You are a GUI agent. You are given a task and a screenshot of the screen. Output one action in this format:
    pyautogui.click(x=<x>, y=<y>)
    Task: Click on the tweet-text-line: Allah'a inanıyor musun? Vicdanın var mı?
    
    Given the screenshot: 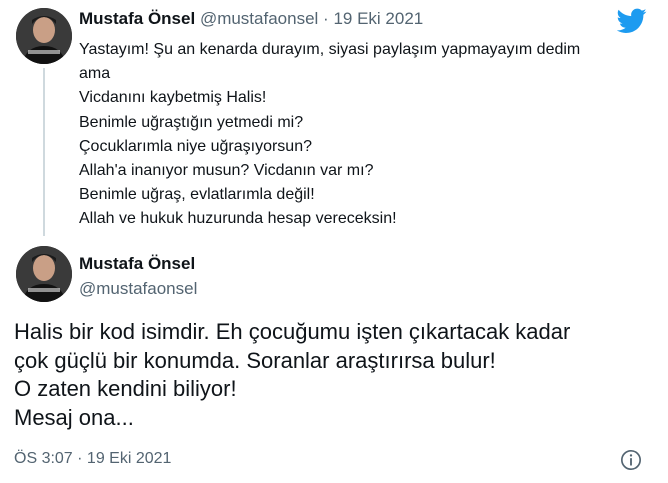 What is the action you would take?
    pyautogui.click(x=226, y=171)
    